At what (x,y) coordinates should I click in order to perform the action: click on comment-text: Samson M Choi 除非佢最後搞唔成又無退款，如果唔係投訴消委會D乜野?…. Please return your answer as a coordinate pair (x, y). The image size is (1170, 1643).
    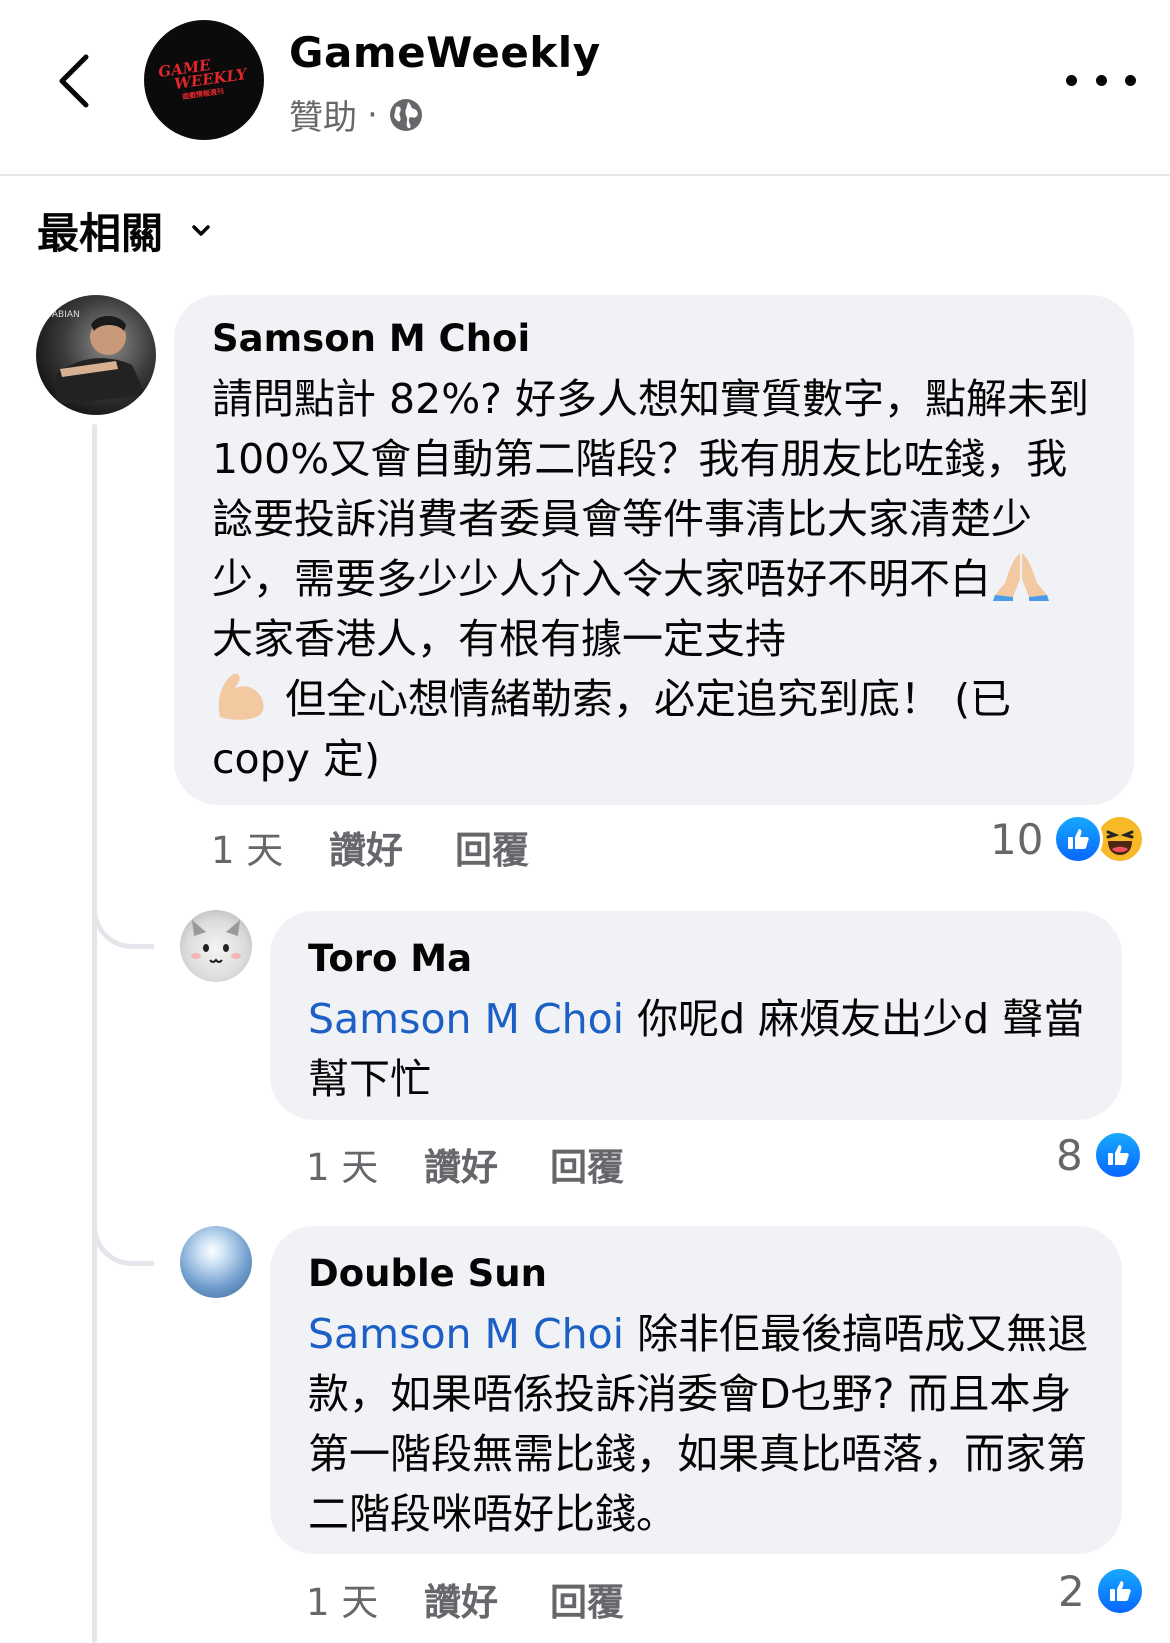
    Looking at the image, I should click on (703, 1424).